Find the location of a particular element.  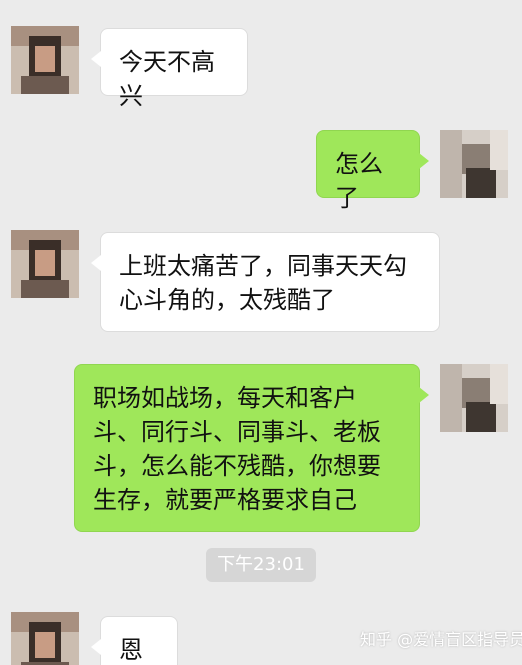

timestamp: 下午23:01 is located at coordinates (261, 565).